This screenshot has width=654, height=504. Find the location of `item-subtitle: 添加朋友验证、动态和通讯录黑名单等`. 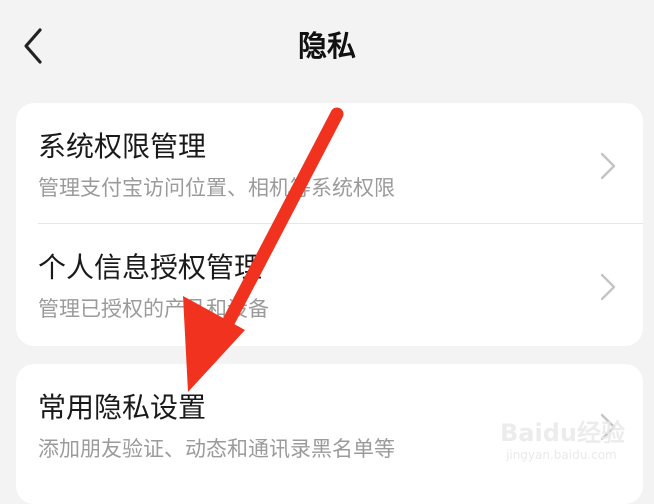

item-subtitle: 添加朋友验证、动态和通讯录黑名单等 is located at coordinates (216, 449).